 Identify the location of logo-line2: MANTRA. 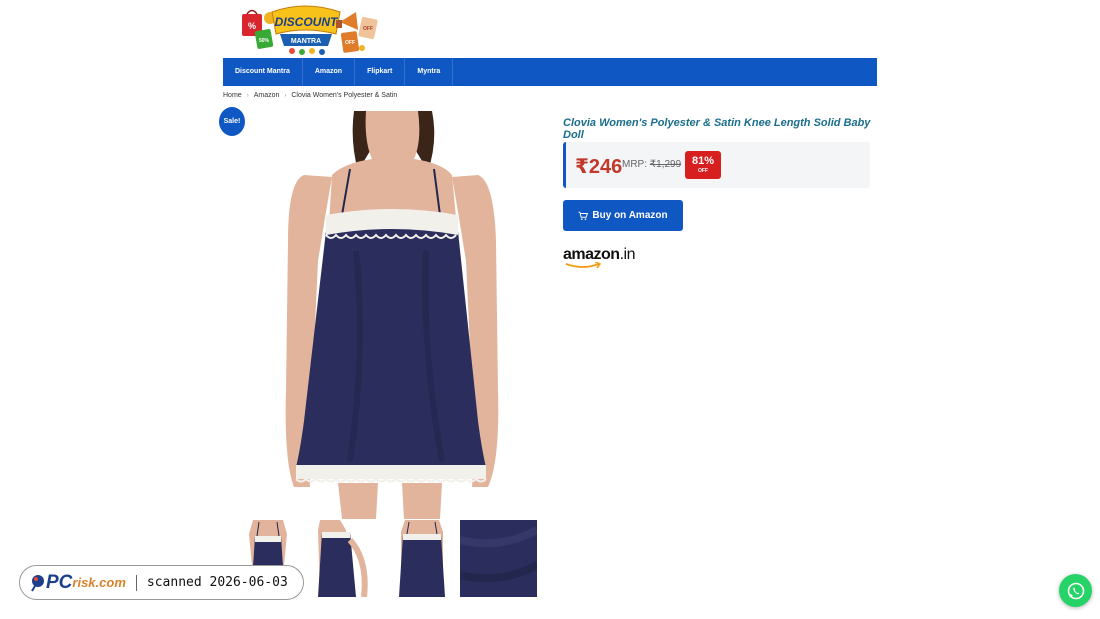
(306, 41).